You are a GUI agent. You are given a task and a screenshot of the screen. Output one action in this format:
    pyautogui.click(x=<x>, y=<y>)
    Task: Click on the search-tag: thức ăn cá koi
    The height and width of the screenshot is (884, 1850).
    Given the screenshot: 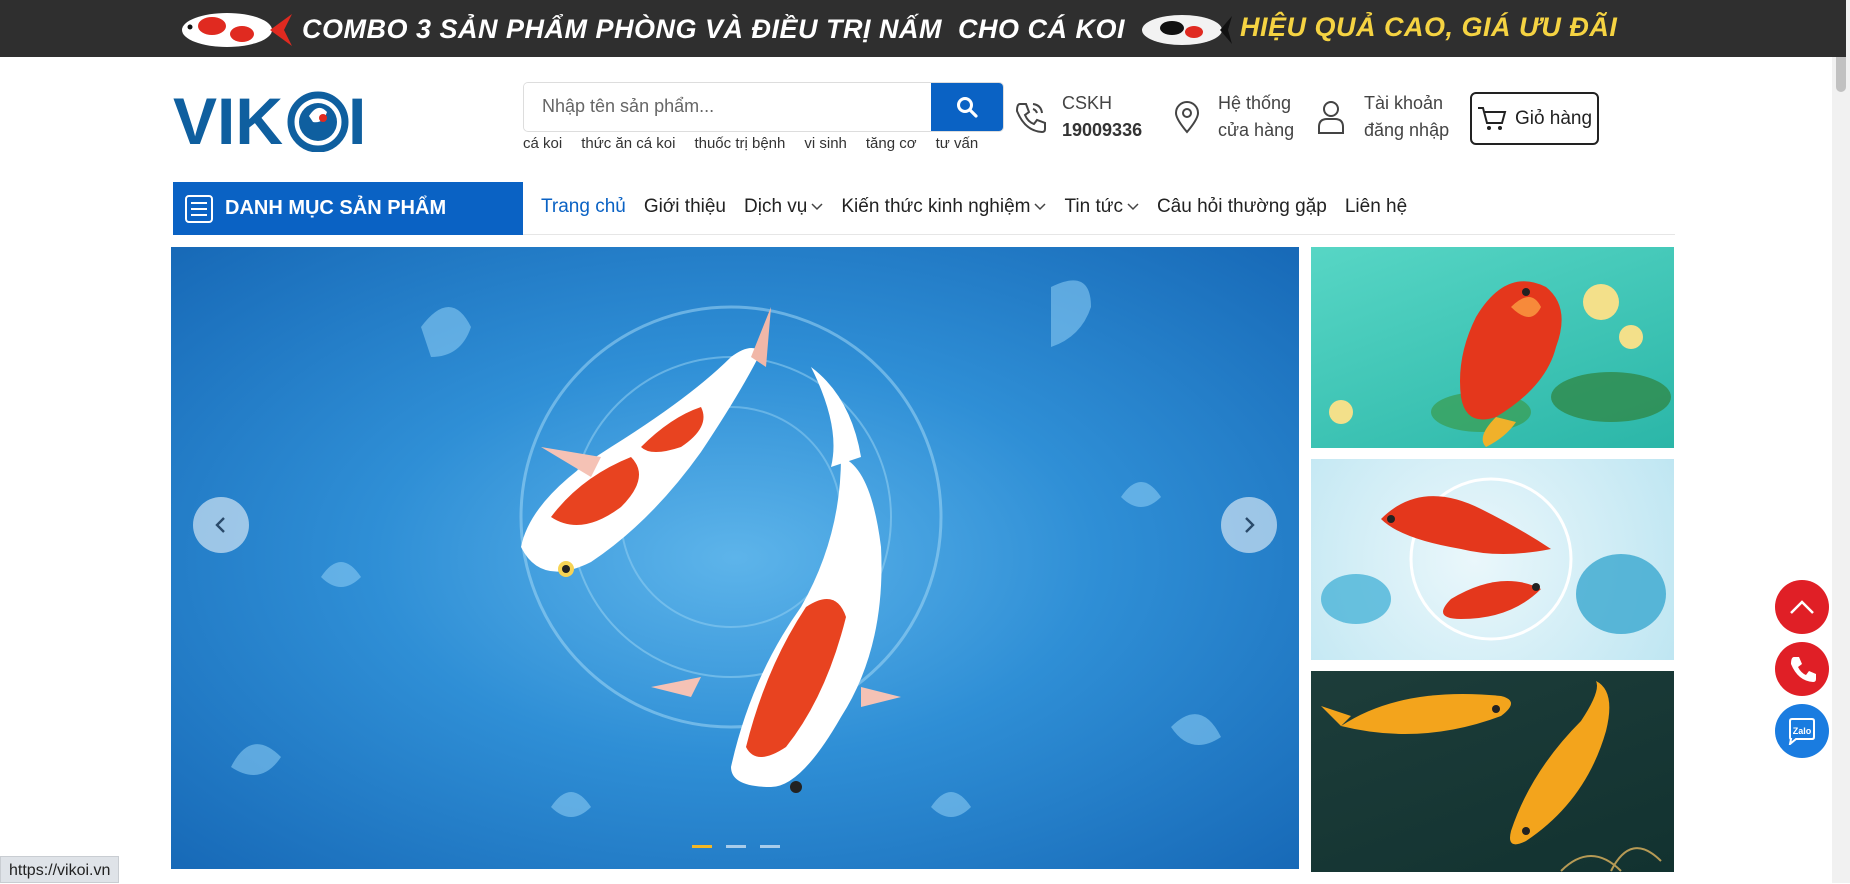 What is the action you would take?
    pyautogui.click(x=628, y=143)
    